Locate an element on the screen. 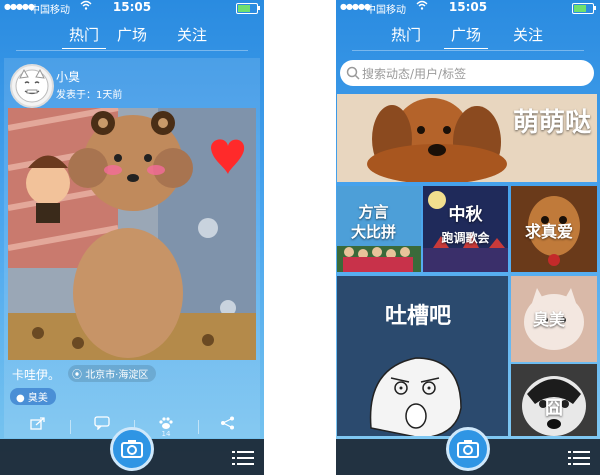 This screenshot has height=475, width=600. share-icon is located at coordinates (38, 423).